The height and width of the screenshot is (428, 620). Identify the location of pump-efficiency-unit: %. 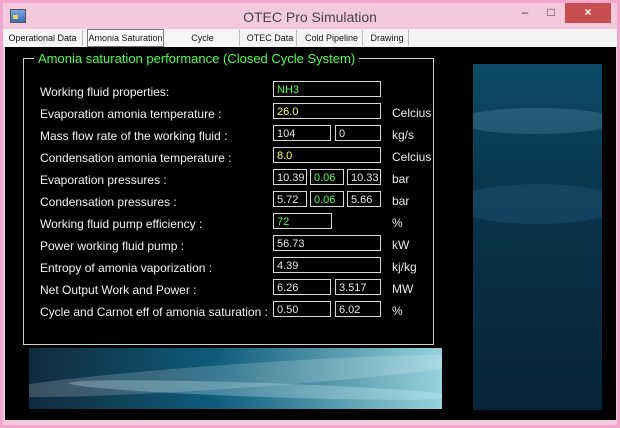
(397, 223).